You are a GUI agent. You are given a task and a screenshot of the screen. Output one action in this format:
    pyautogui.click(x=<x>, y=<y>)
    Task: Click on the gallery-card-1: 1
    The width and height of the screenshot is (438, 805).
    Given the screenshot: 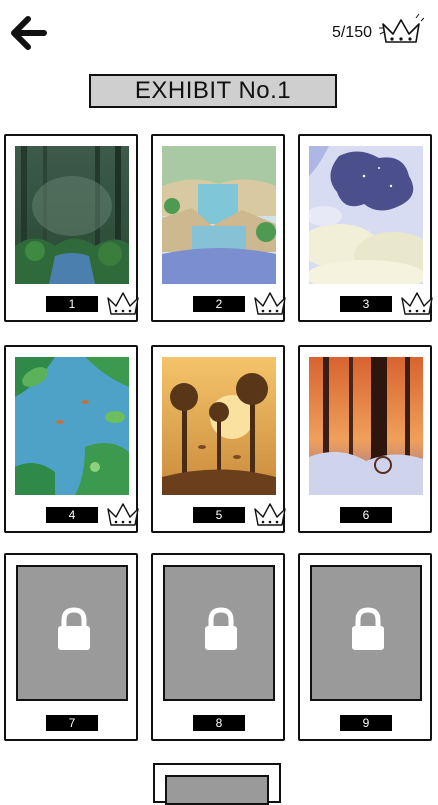 What is the action you would take?
    pyautogui.click(x=71, y=228)
    